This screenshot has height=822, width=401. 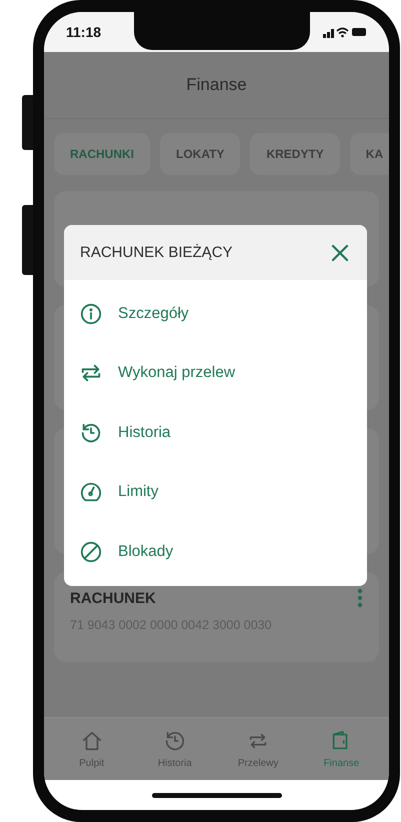 I want to click on status-time: 11:18, so click(x=84, y=32).